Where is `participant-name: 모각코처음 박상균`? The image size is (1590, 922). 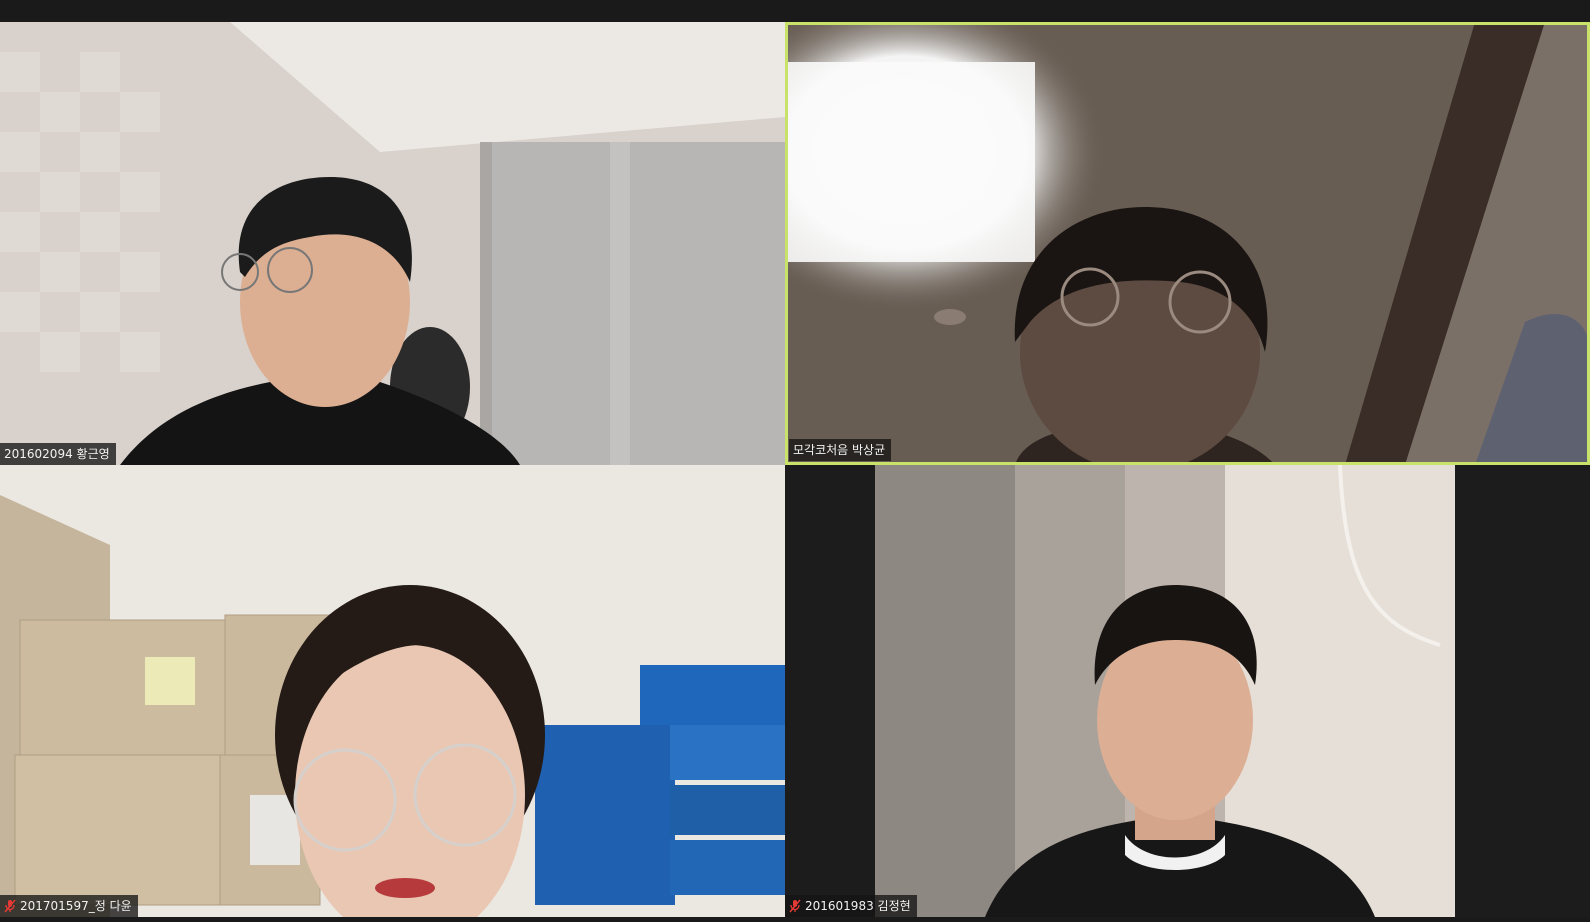 participant-name: 모각코처음 박상균 is located at coordinates (839, 450).